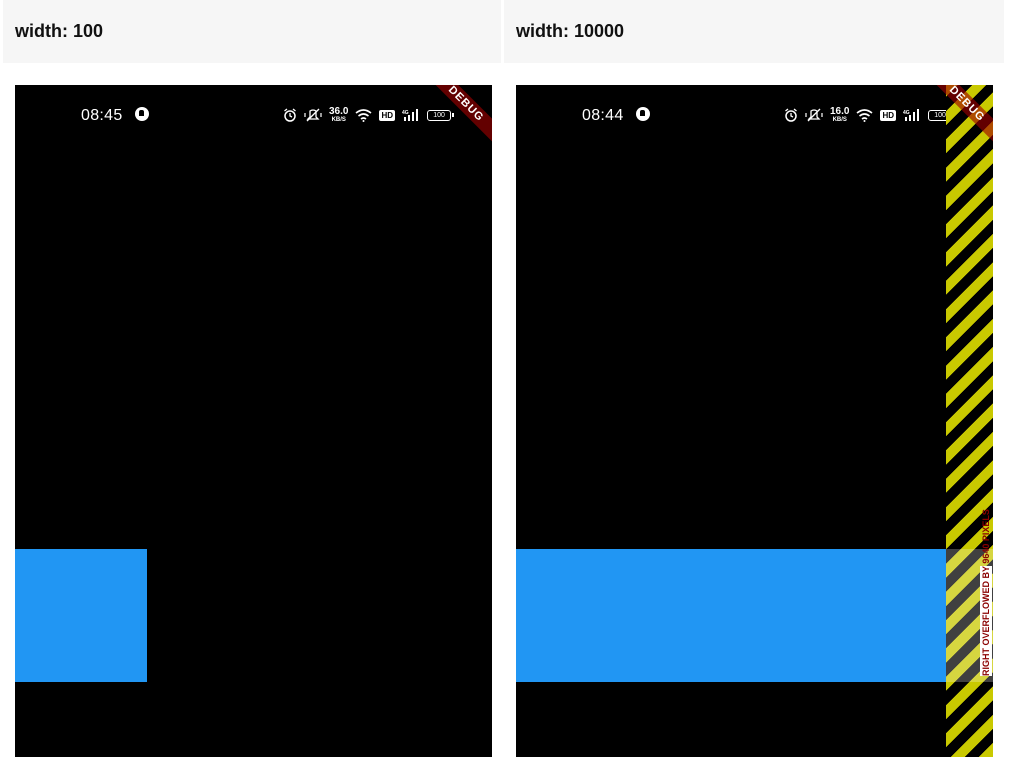 Image resolution: width=1009 pixels, height=757 pixels. I want to click on net-speed-value: 36.0, so click(339, 111).